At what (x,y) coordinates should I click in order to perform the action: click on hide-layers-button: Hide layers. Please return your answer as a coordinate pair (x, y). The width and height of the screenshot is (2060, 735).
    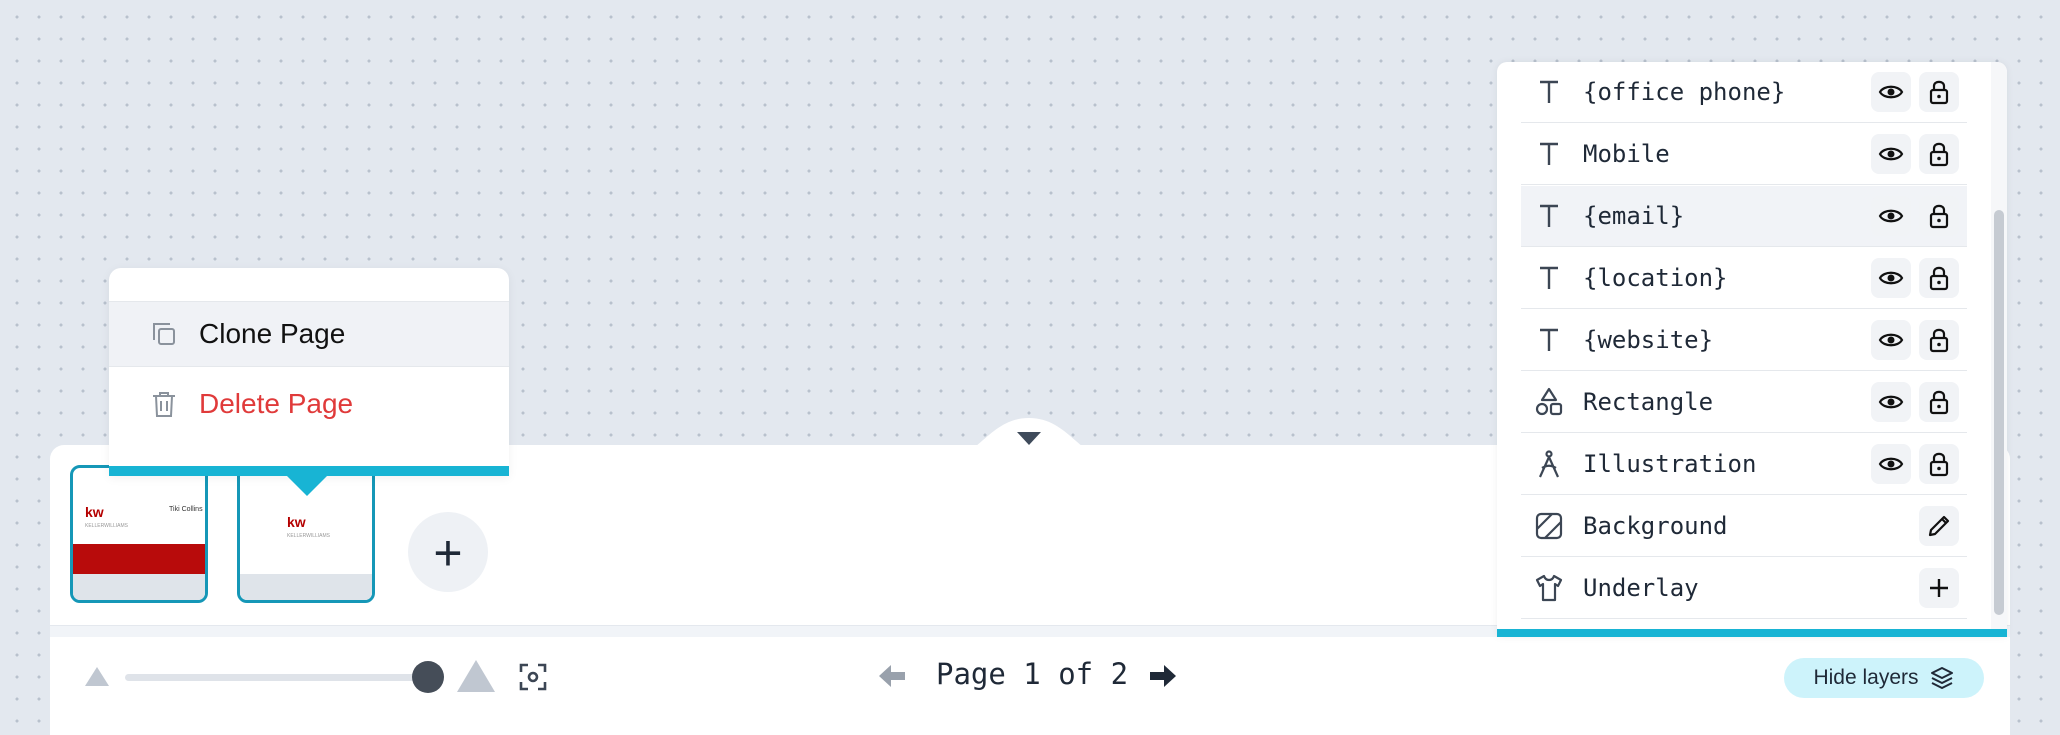
    Looking at the image, I should click on (1884, 678).